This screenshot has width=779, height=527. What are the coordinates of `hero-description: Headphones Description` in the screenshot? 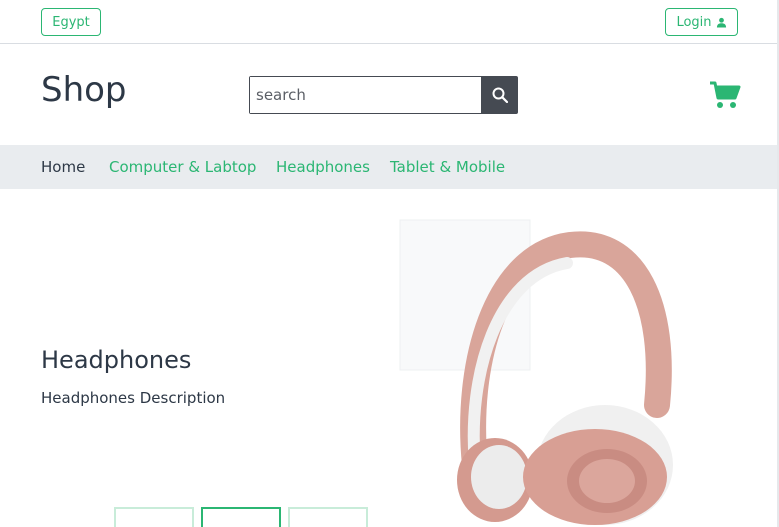 It's located at (133, 398).